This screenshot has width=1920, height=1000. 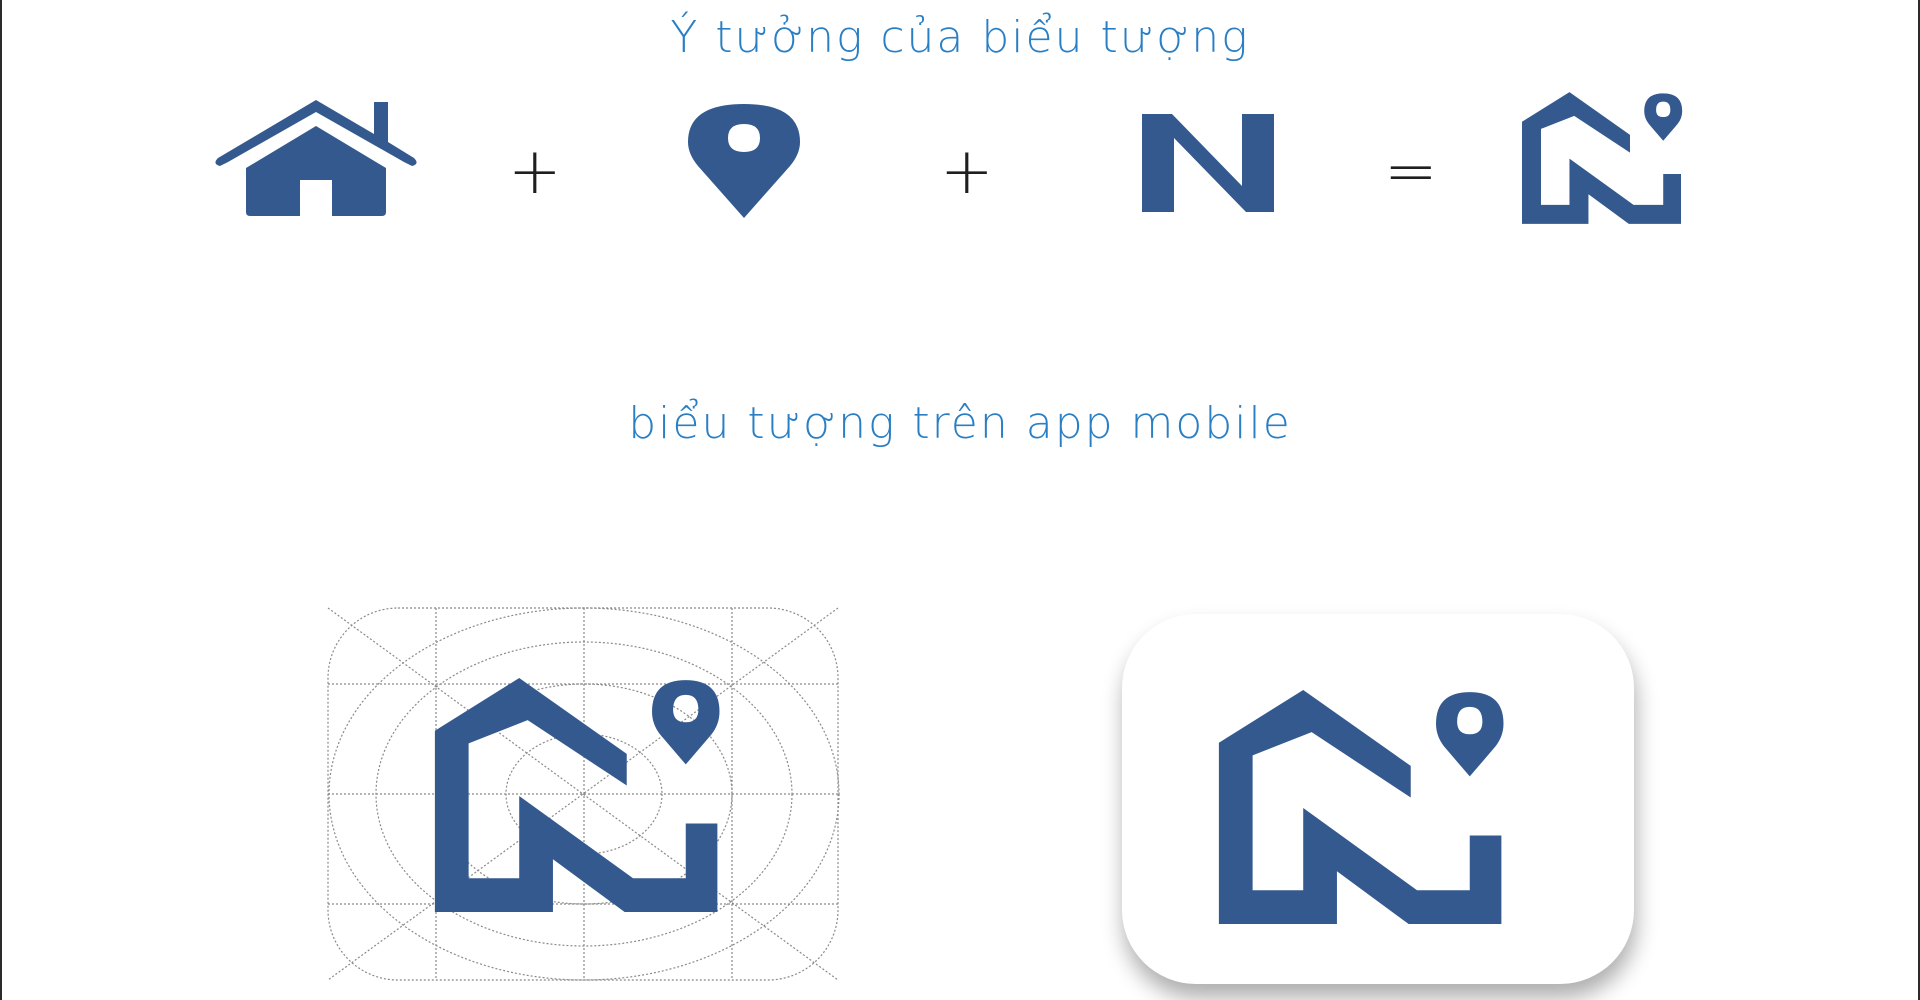 I want to click on location-pin-icon, so click(x=744, y=161).